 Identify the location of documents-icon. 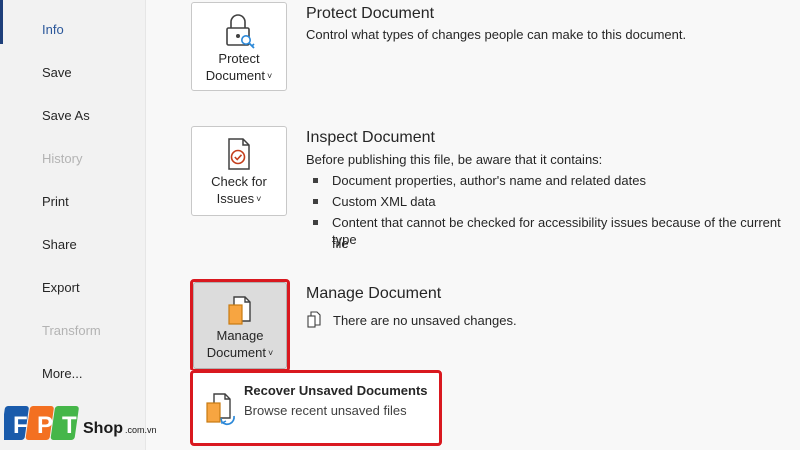
(239, 310).